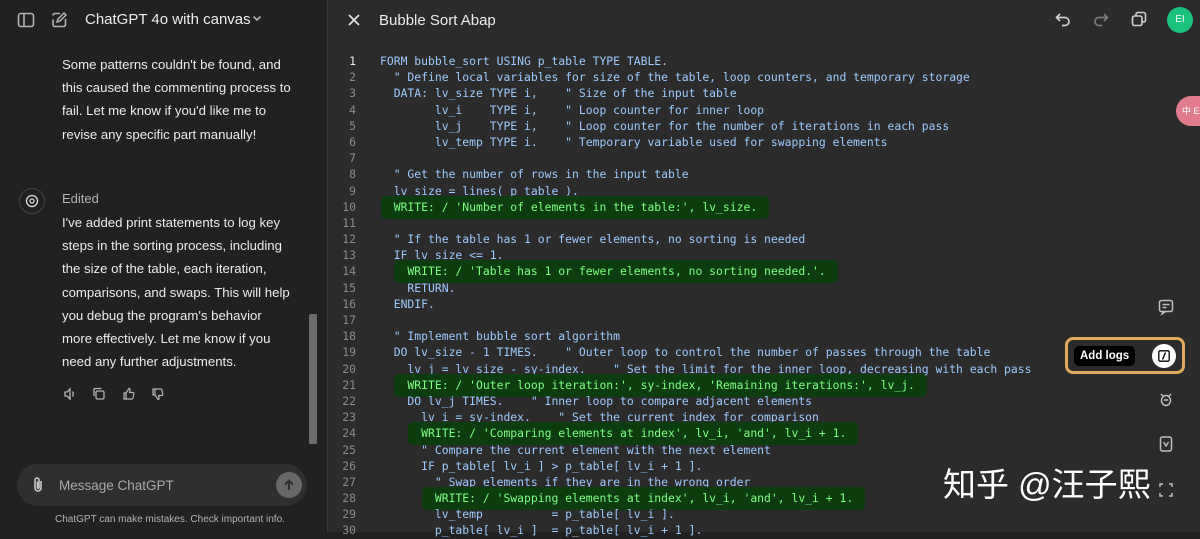 The image size is (1200, 539). Describe the element at coordinates (349, 222) in the screenshot. I see `line-number: 11` at that location.